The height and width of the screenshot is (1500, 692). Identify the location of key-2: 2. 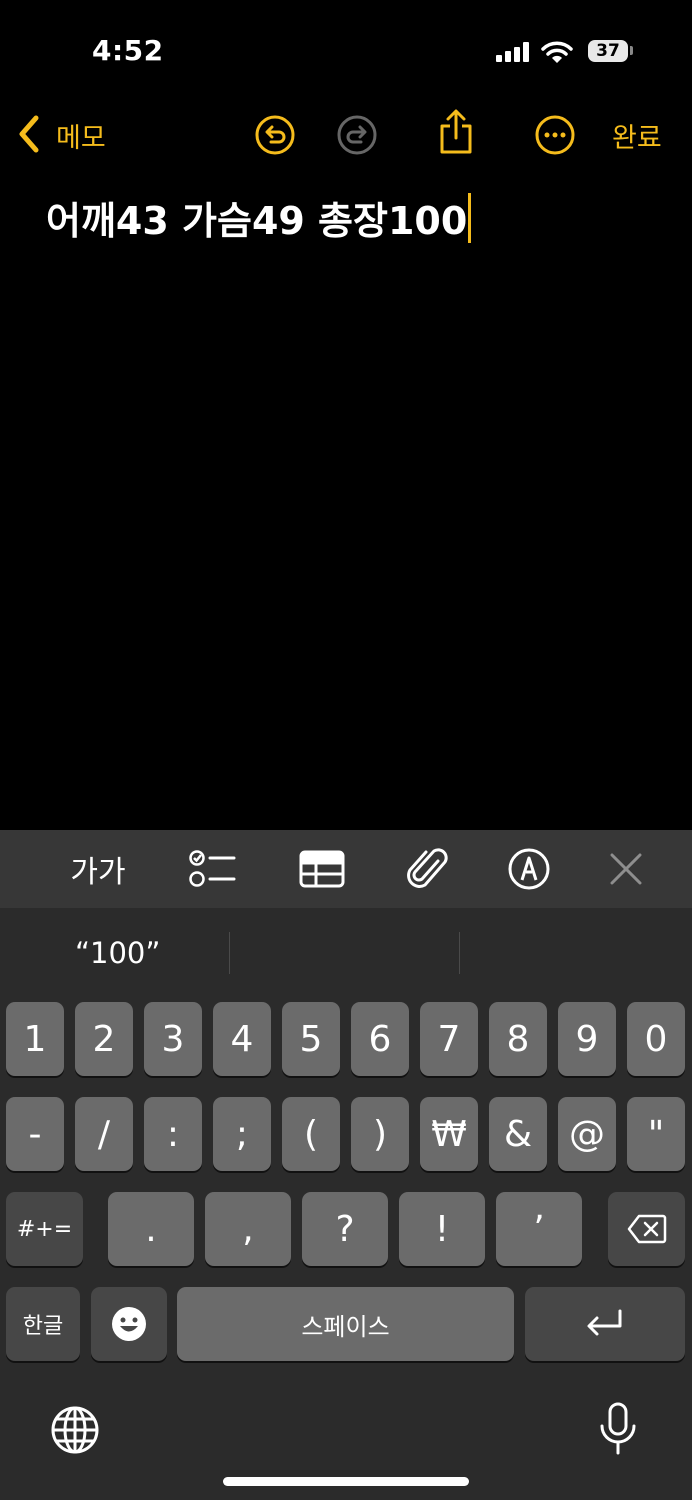
(104, 1039).